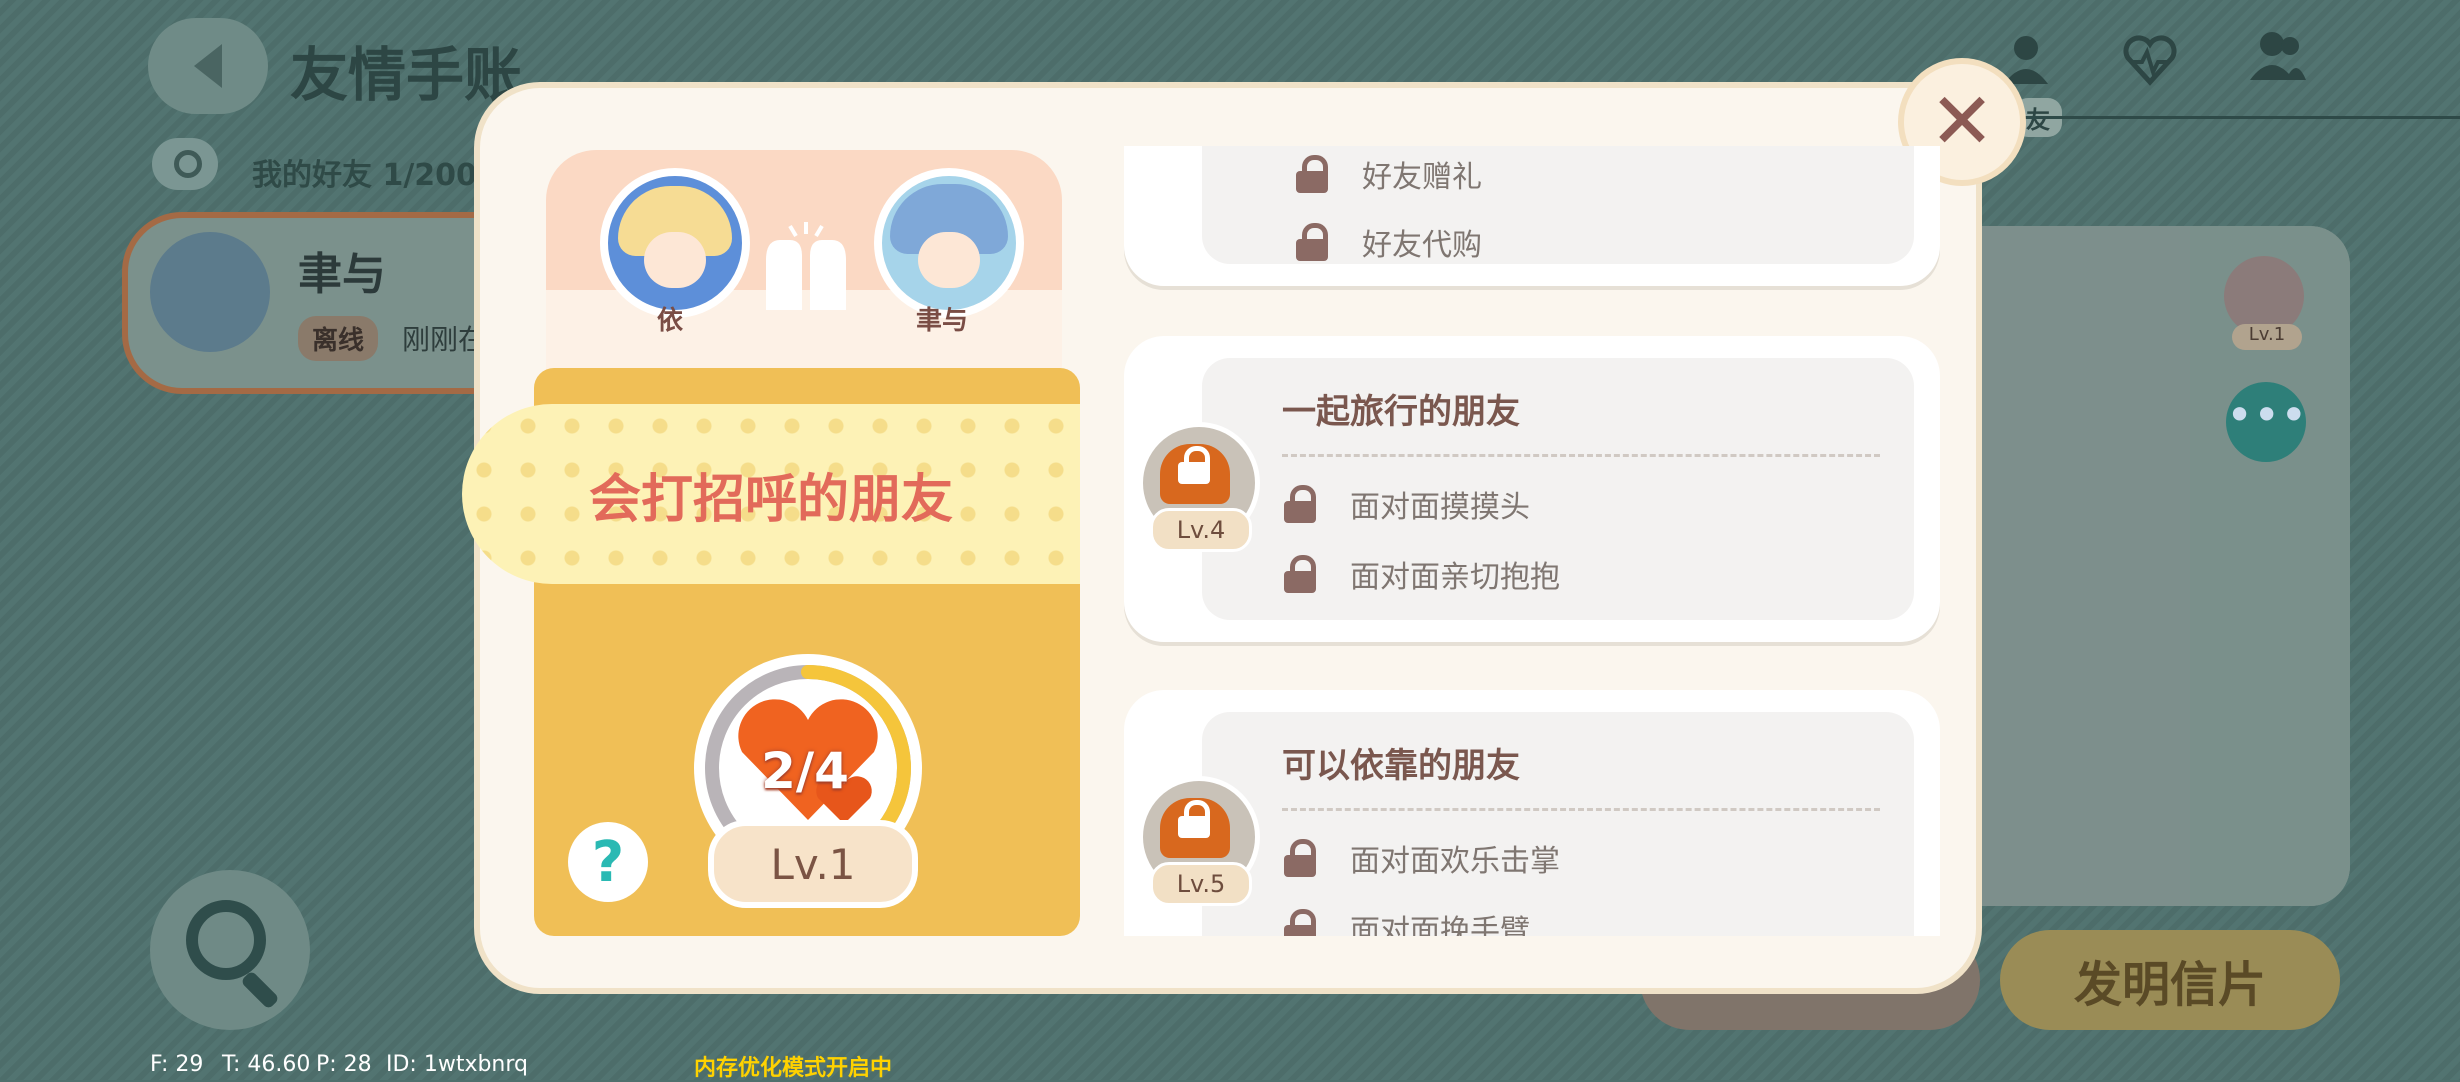 The image size is (2460, 1082). I want to click on memory-mode-notice: 内存优化模式开启中, so click(793, 1068).